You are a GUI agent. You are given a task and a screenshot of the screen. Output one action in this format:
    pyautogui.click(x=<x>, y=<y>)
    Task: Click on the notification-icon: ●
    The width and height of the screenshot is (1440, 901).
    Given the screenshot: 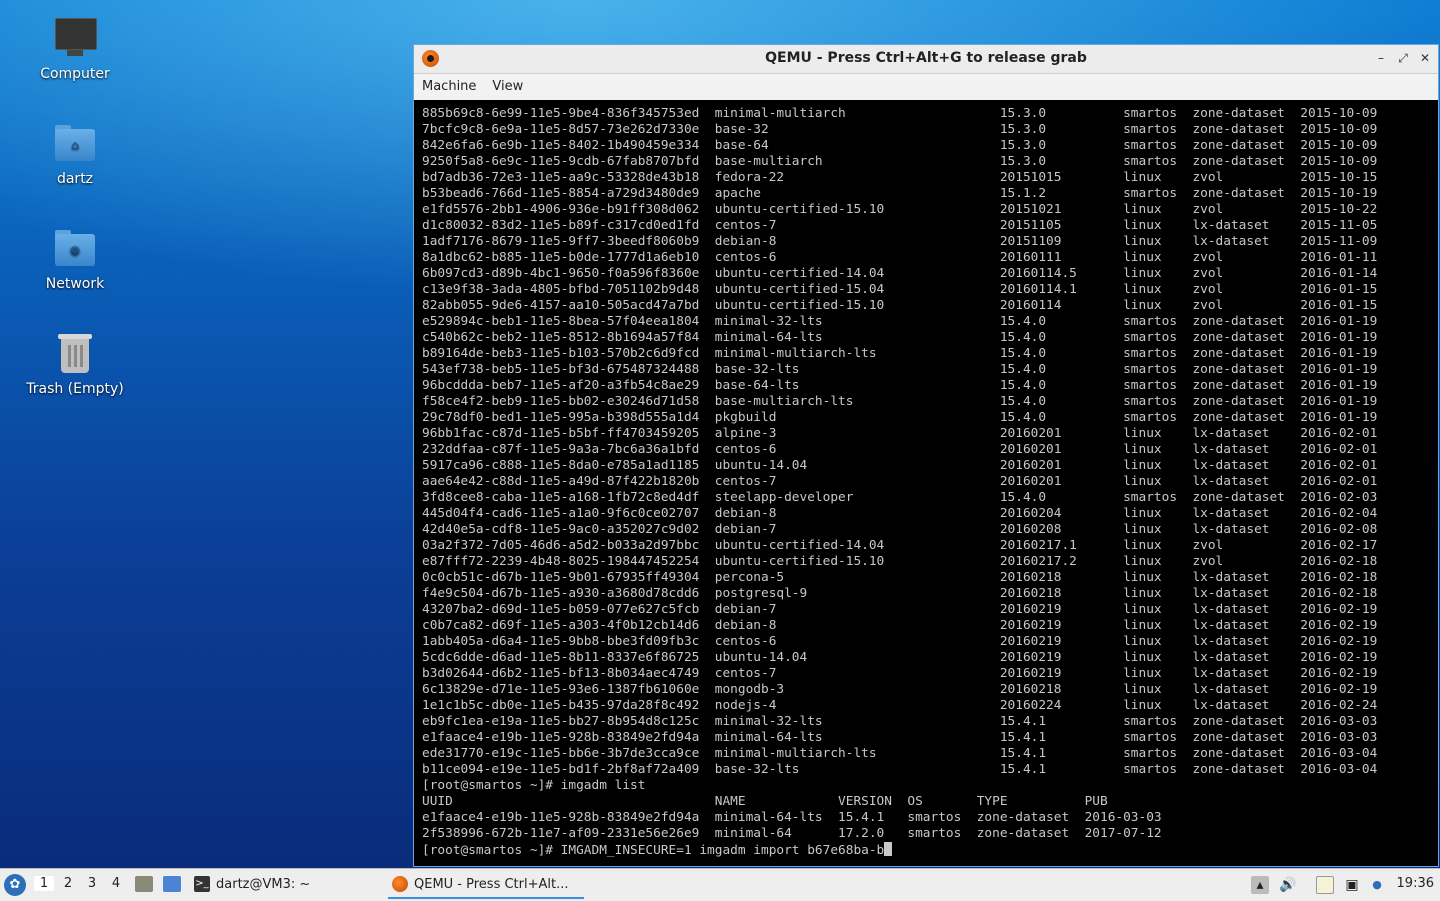 What is the action you would take?
    pyautogui.click(x=1377, y=885)
    